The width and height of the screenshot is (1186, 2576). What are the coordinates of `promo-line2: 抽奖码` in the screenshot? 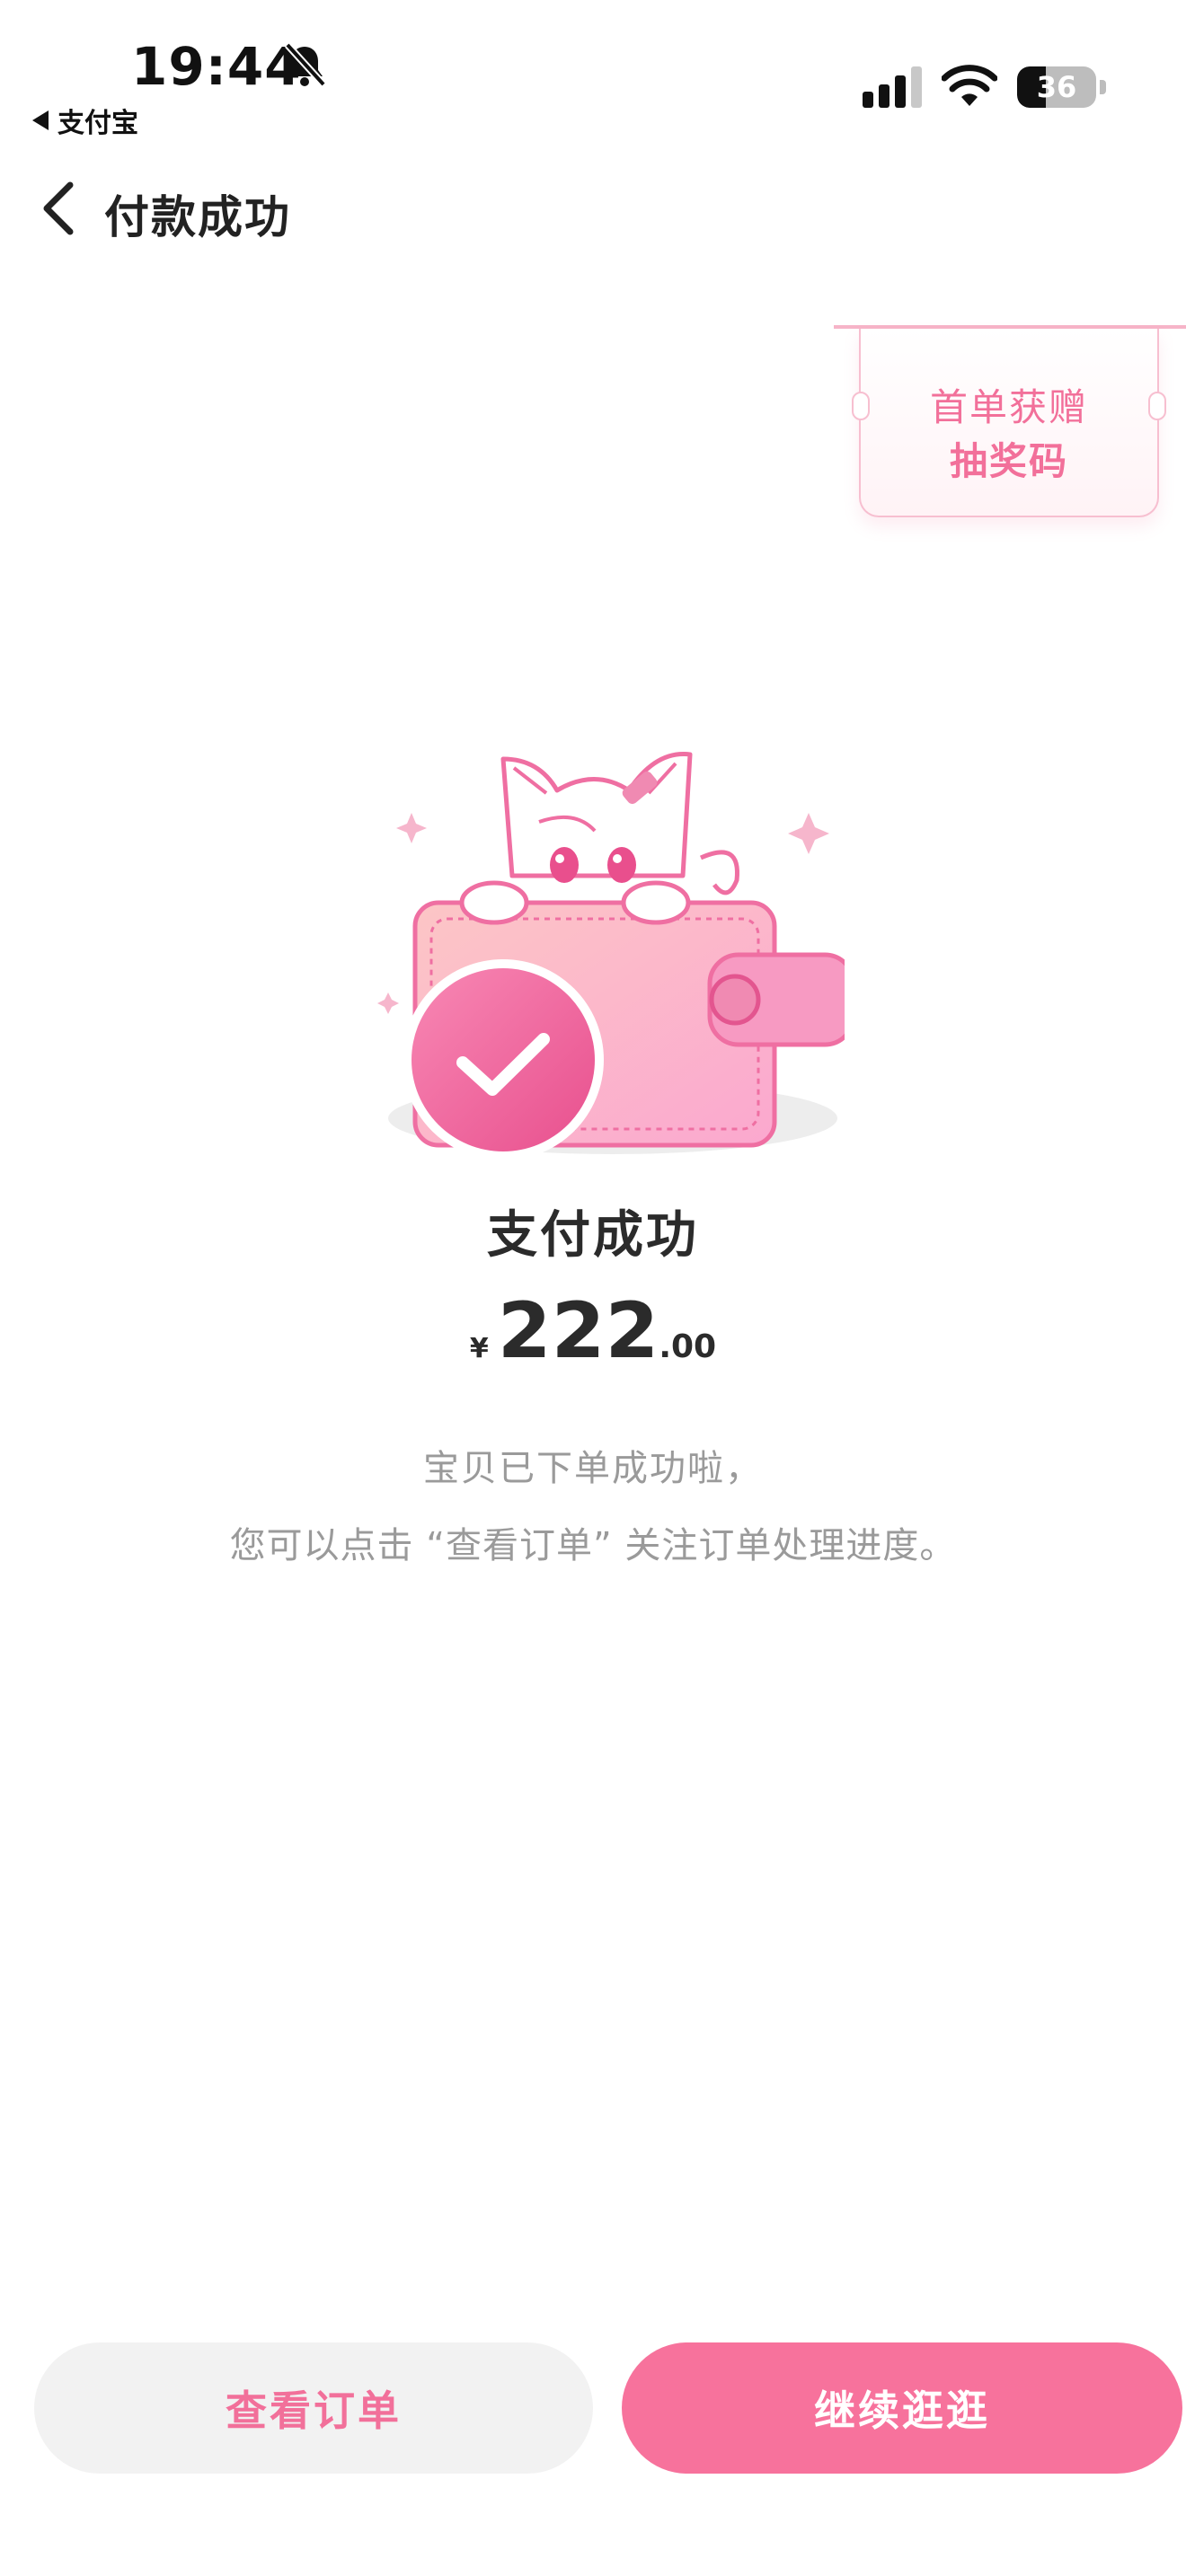 It's located at (1008, 461).